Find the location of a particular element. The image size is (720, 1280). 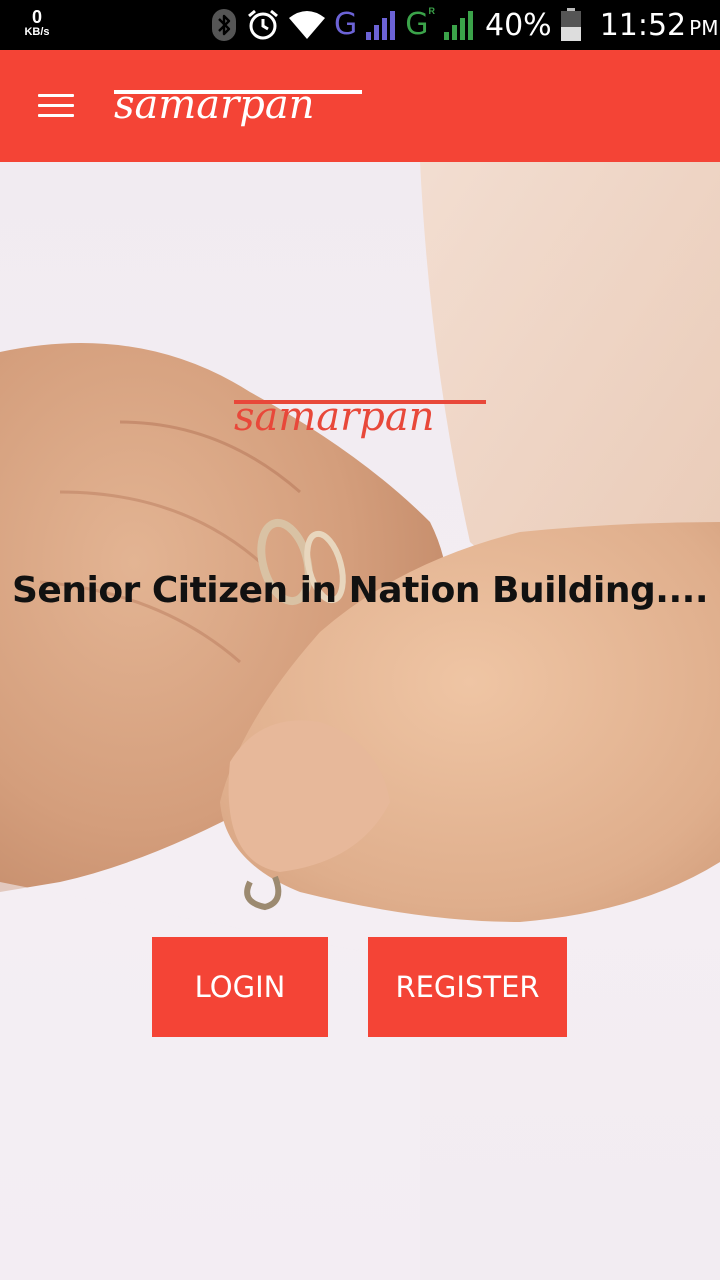

login-button: LOGIN is located at coordinates (240, 987).